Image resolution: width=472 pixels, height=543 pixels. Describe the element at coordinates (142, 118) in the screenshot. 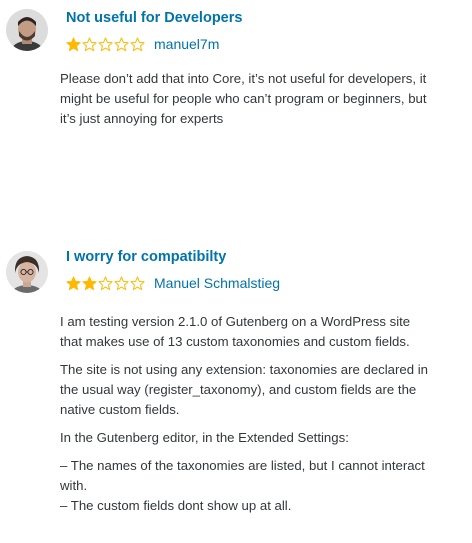

I see `review-text-line: it’s just annoying for experts` at that location.